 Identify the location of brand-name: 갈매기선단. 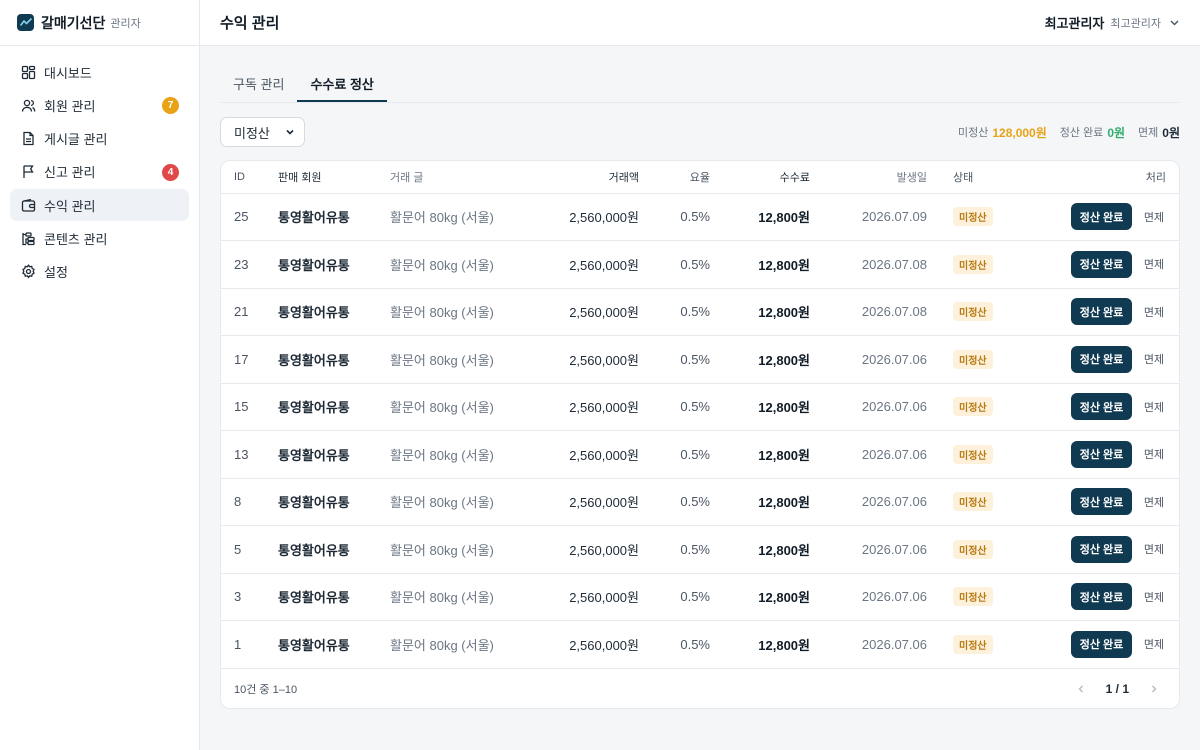
(73, 22).